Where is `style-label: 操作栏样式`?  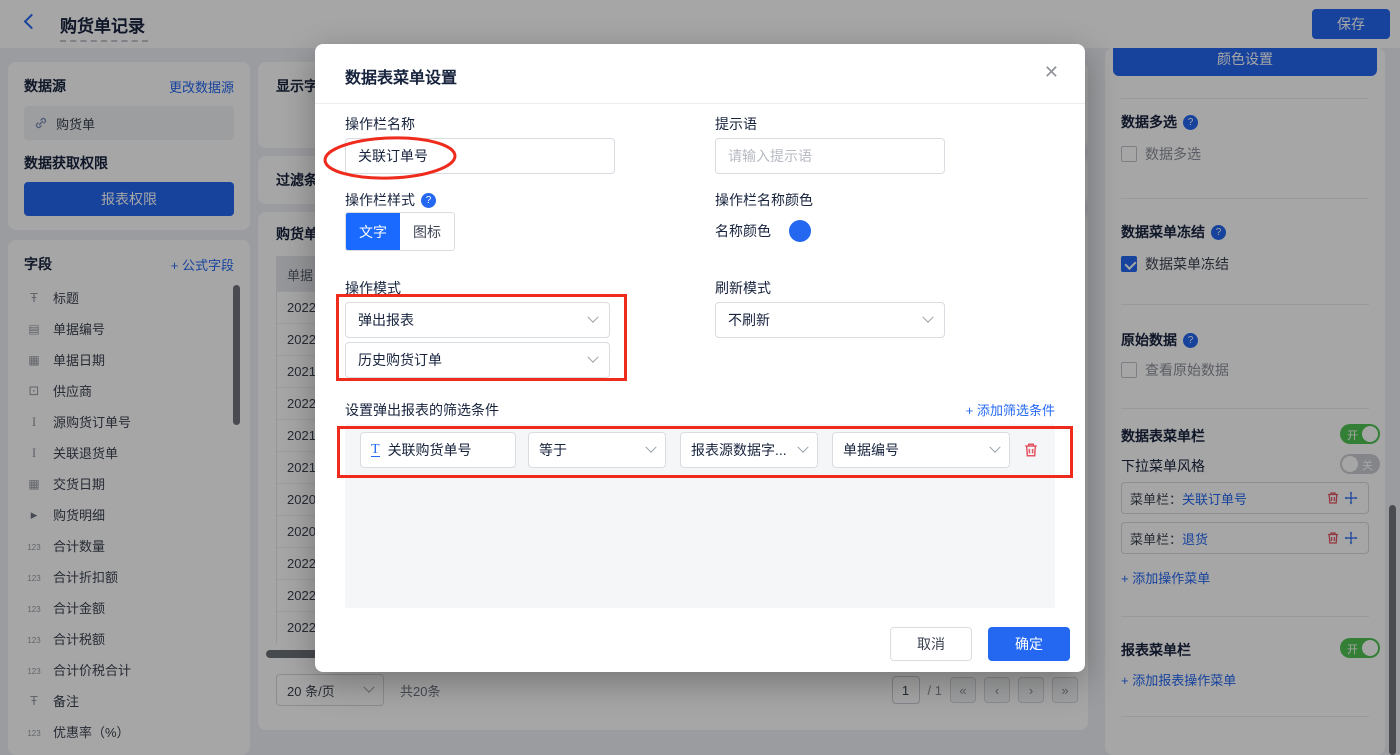
style-label: 操作栏样式 is located at coordinates (390, 200).